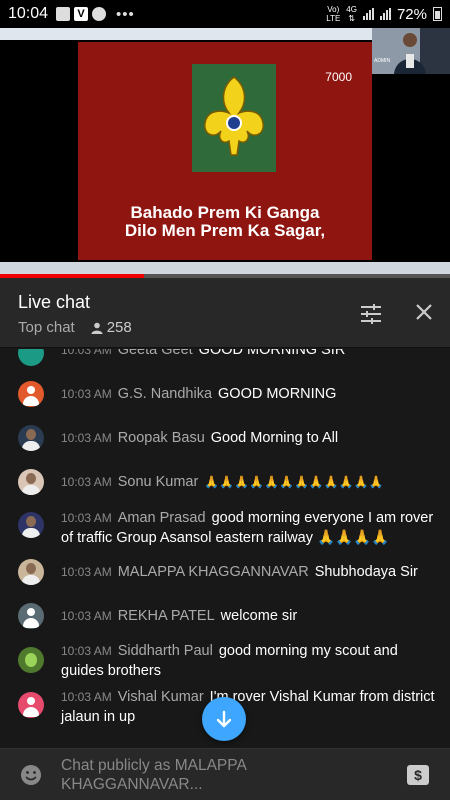  Describe the element at coordinates (213, 572) in the screenshot. I see `message-author: MALAPPA KHAGGANNAVAR` at that location.